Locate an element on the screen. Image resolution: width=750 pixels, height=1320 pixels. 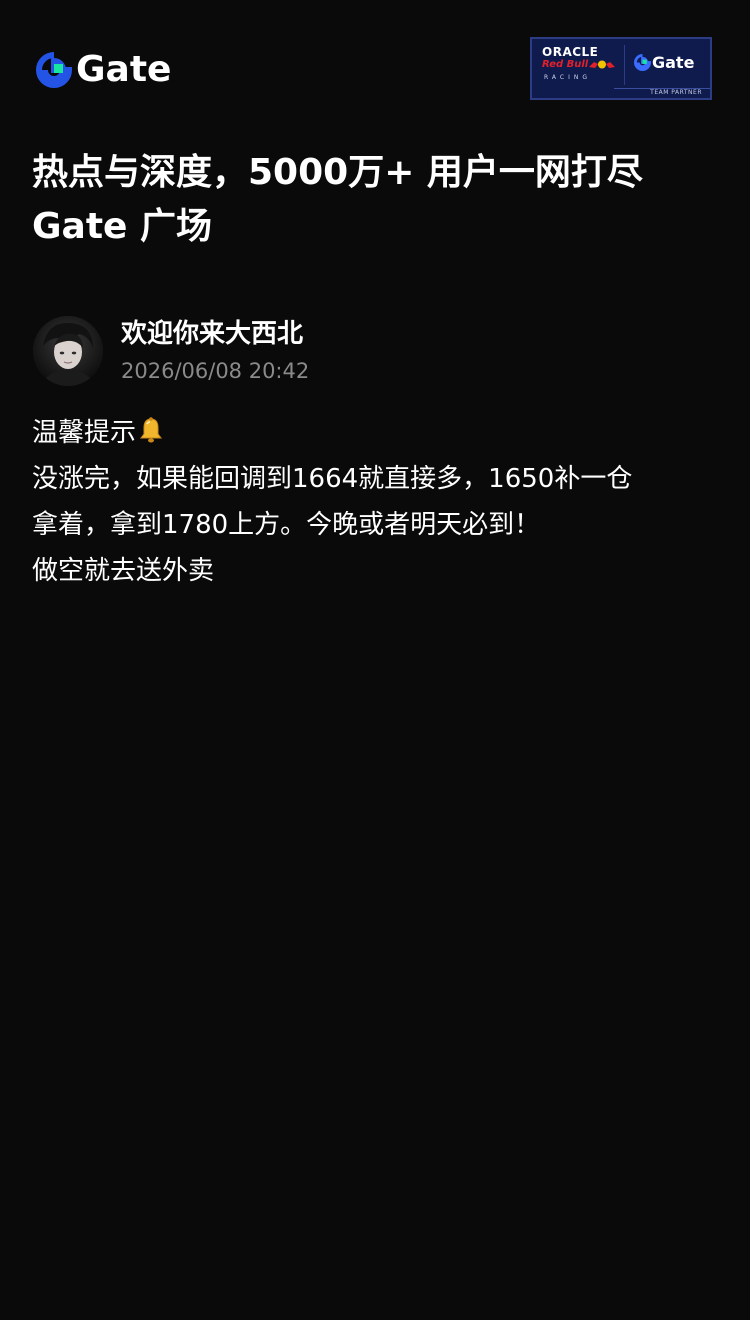
post-author: 欢迎你来大西北 2026/06/08 20:42 is located at coordinates (378, 352).